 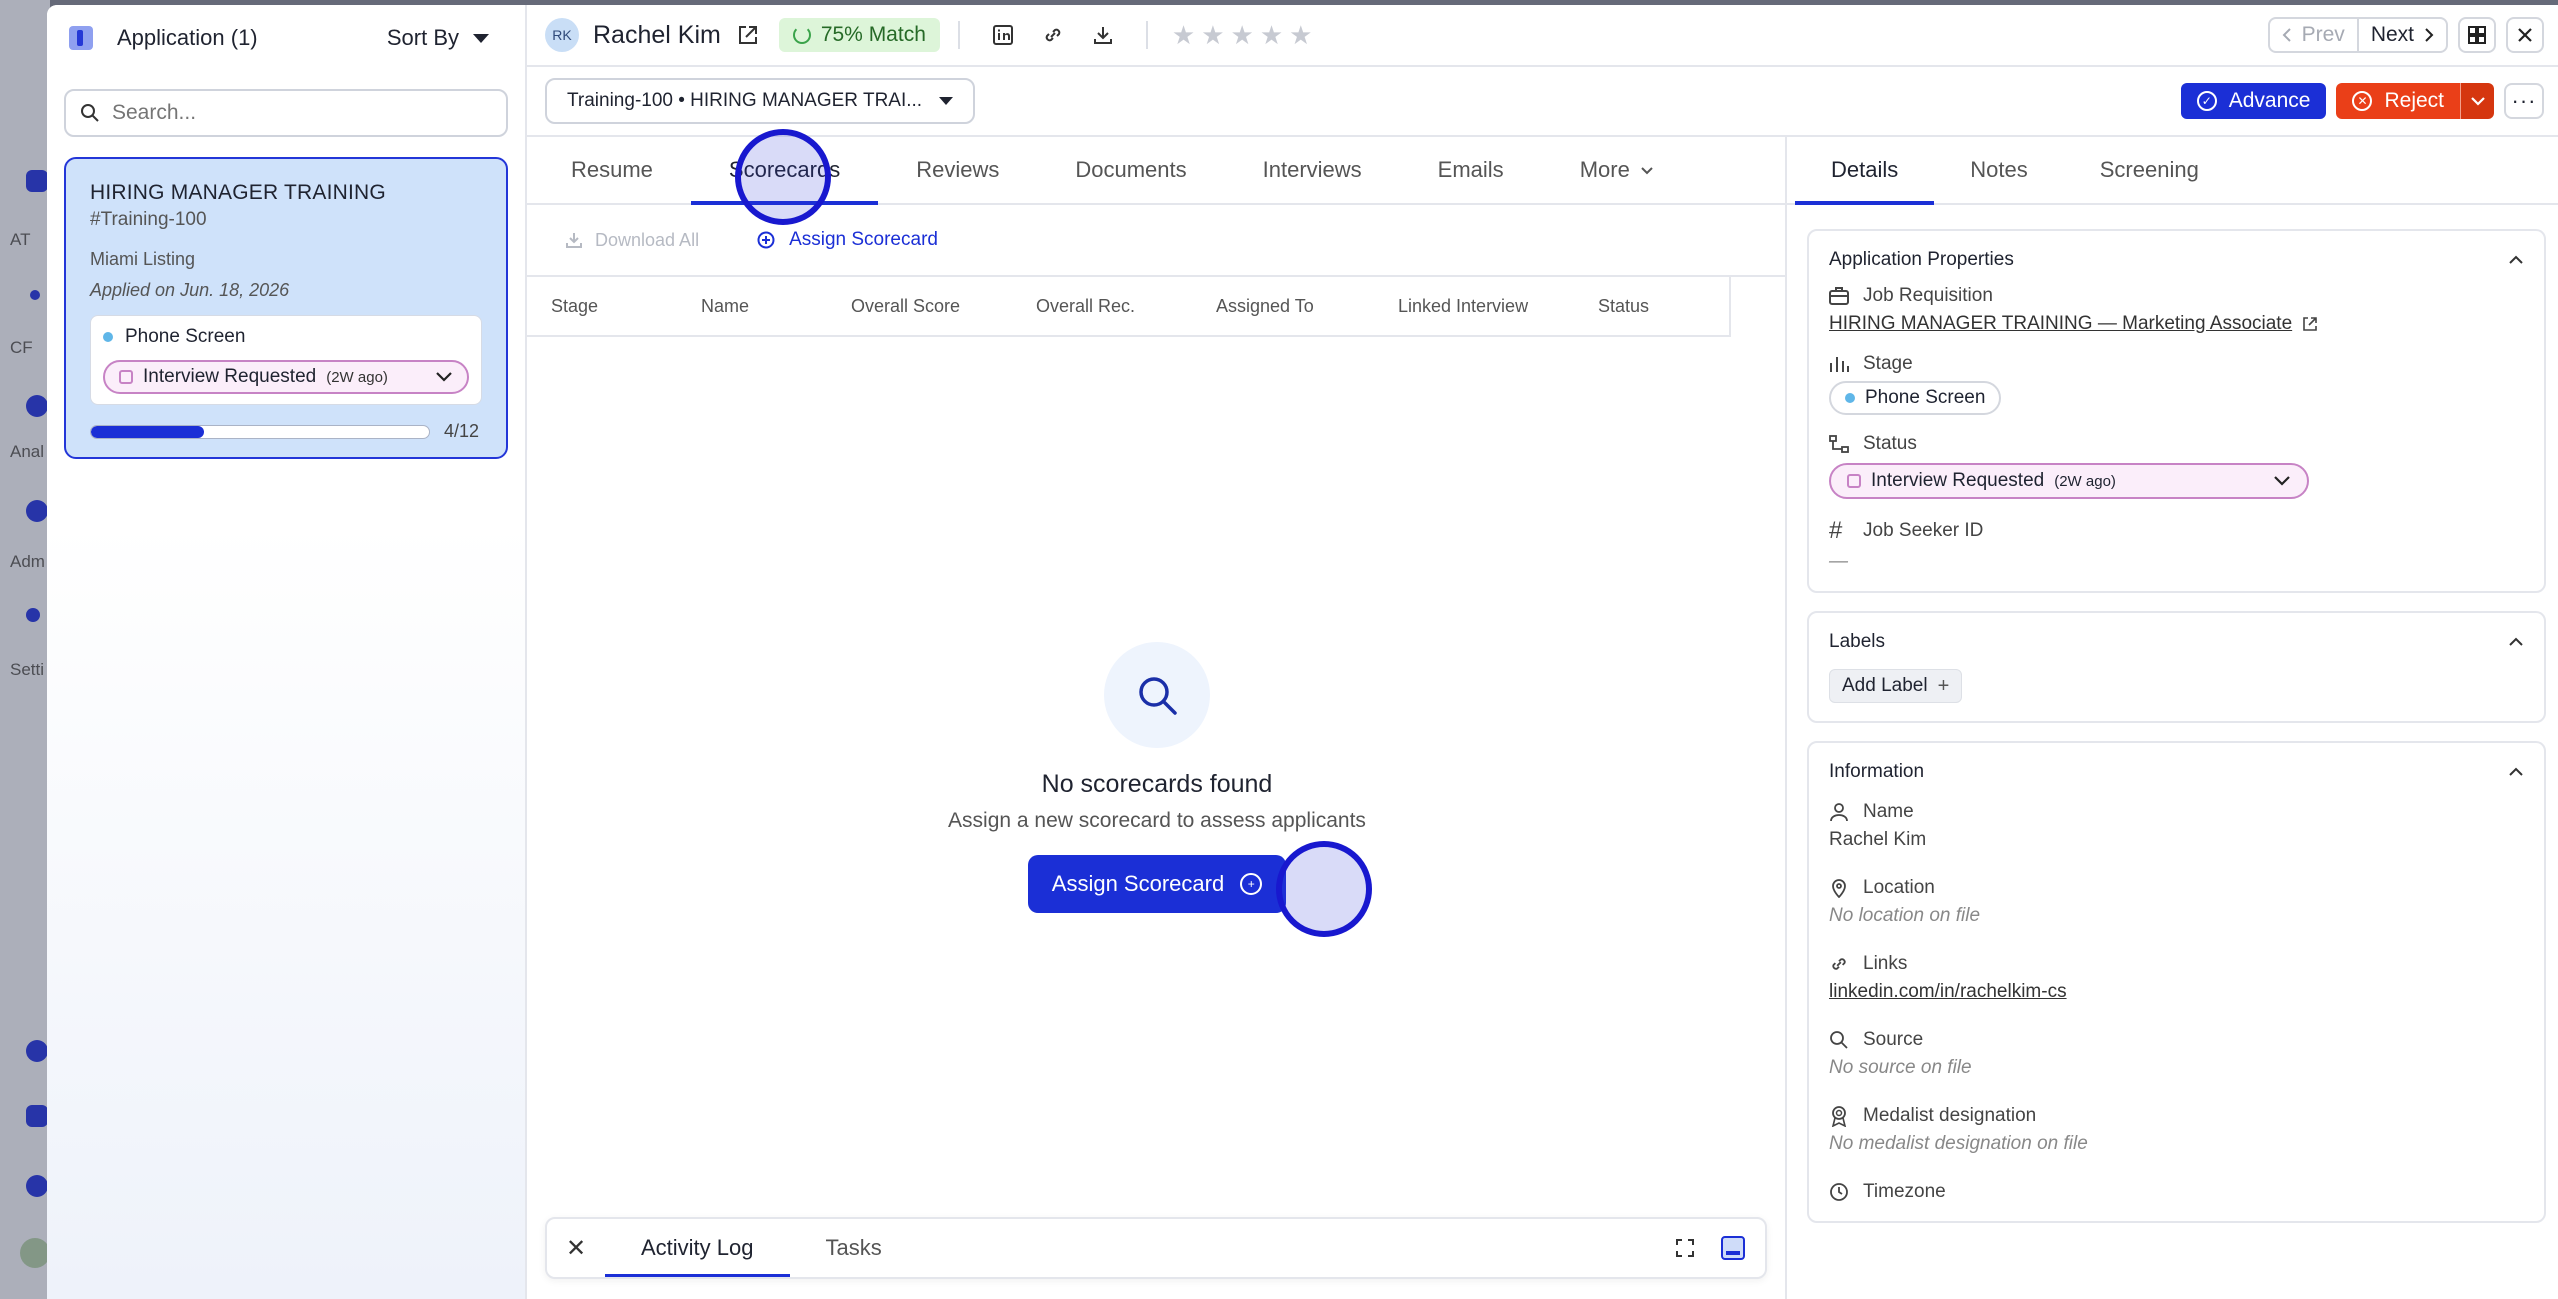 I want to click on caret-down-icon, so click(x=481, y=38).